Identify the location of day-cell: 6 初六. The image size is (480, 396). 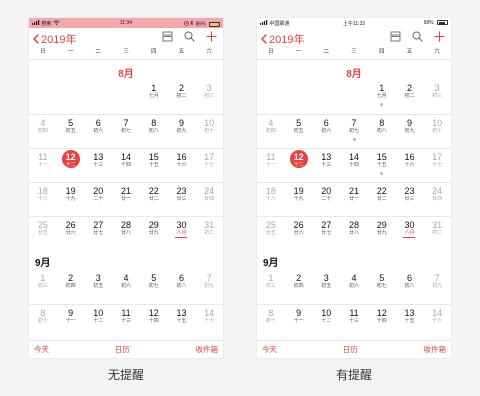
(326, 131).